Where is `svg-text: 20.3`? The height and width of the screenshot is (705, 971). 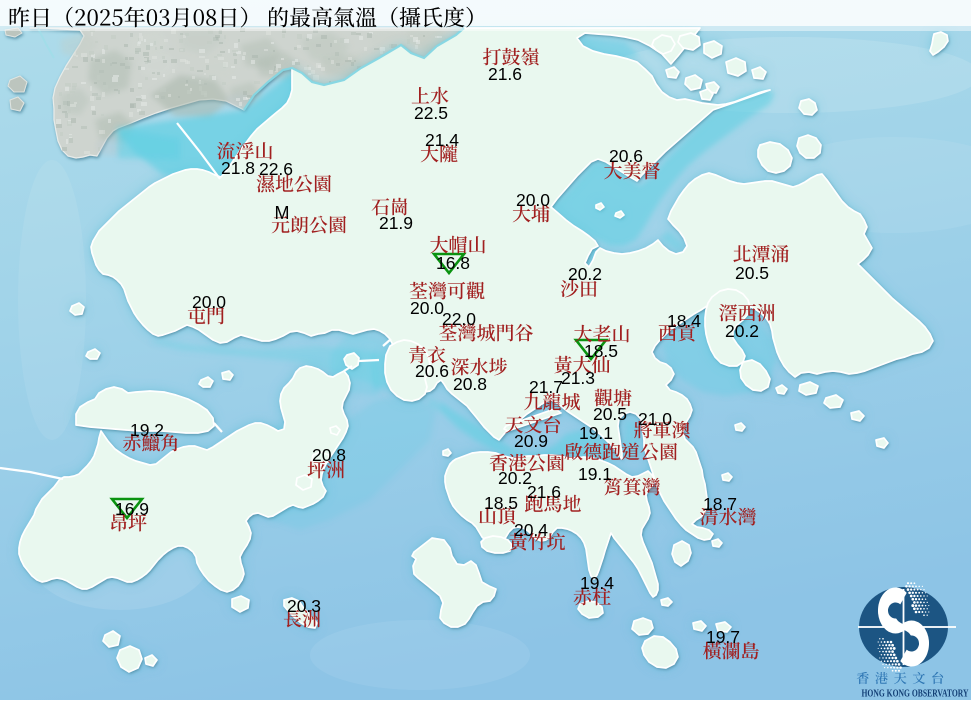
svg-text: 20.3 is located at coordinates (304, 606).